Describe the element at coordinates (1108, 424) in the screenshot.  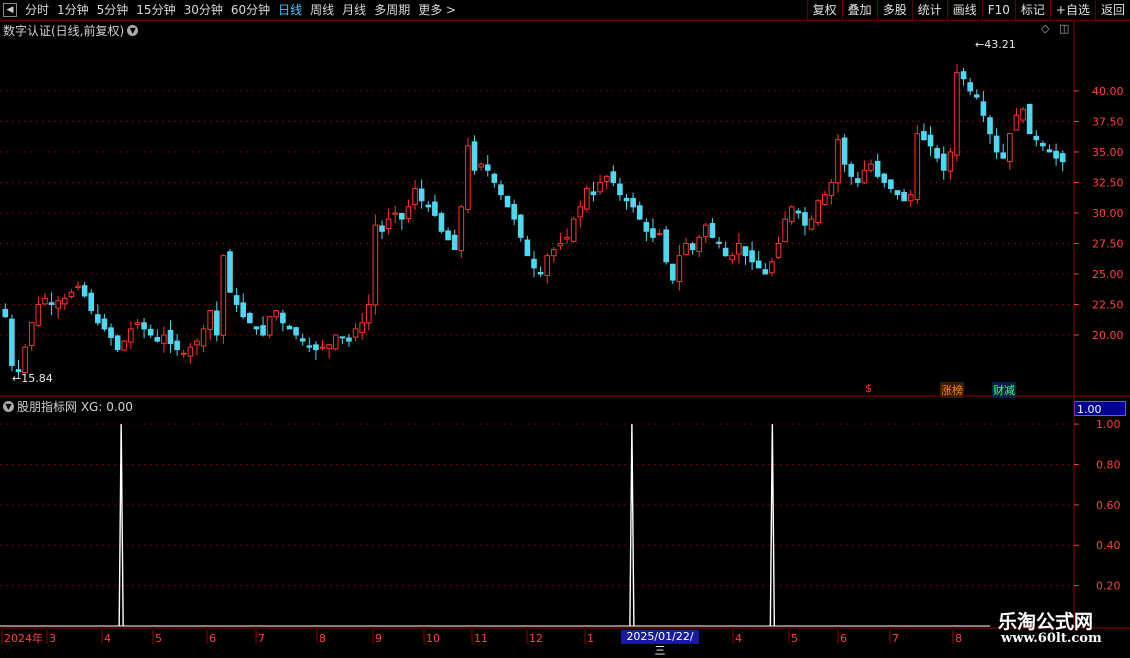
I see `indicator-tick-label: 1.00` at that location.